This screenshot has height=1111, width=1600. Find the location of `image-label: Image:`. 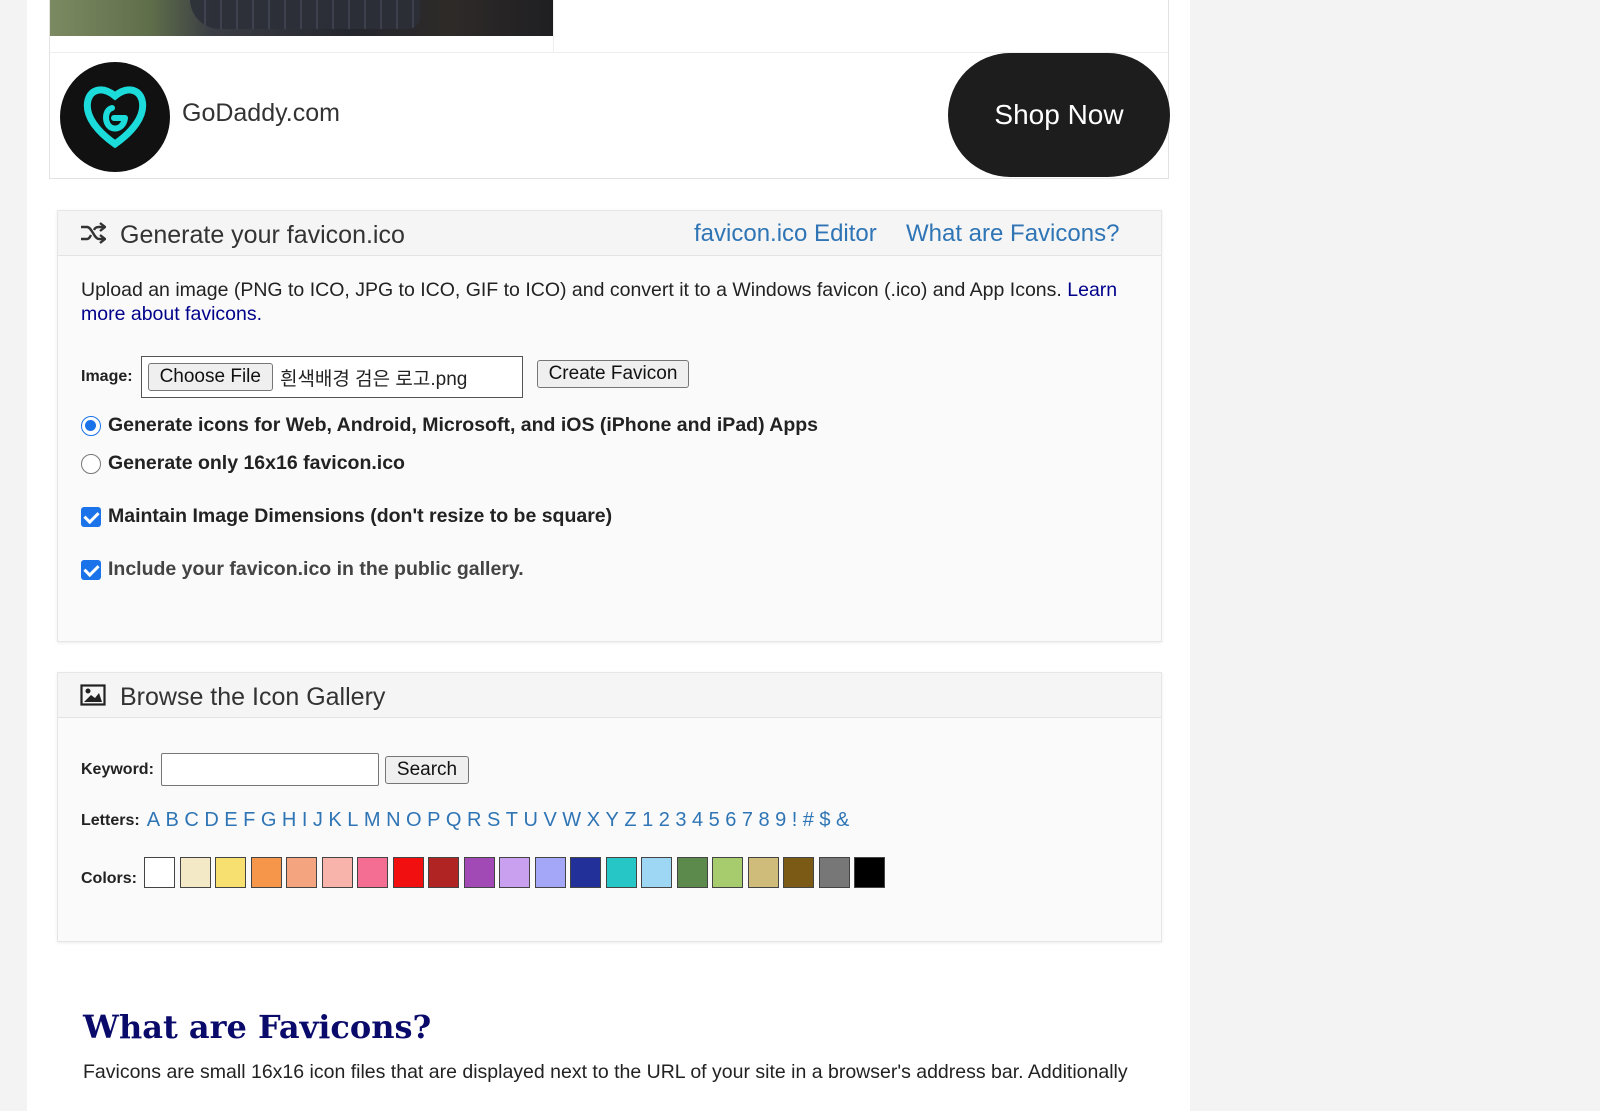

image-label: Image: is located at coordinates (107, 376).